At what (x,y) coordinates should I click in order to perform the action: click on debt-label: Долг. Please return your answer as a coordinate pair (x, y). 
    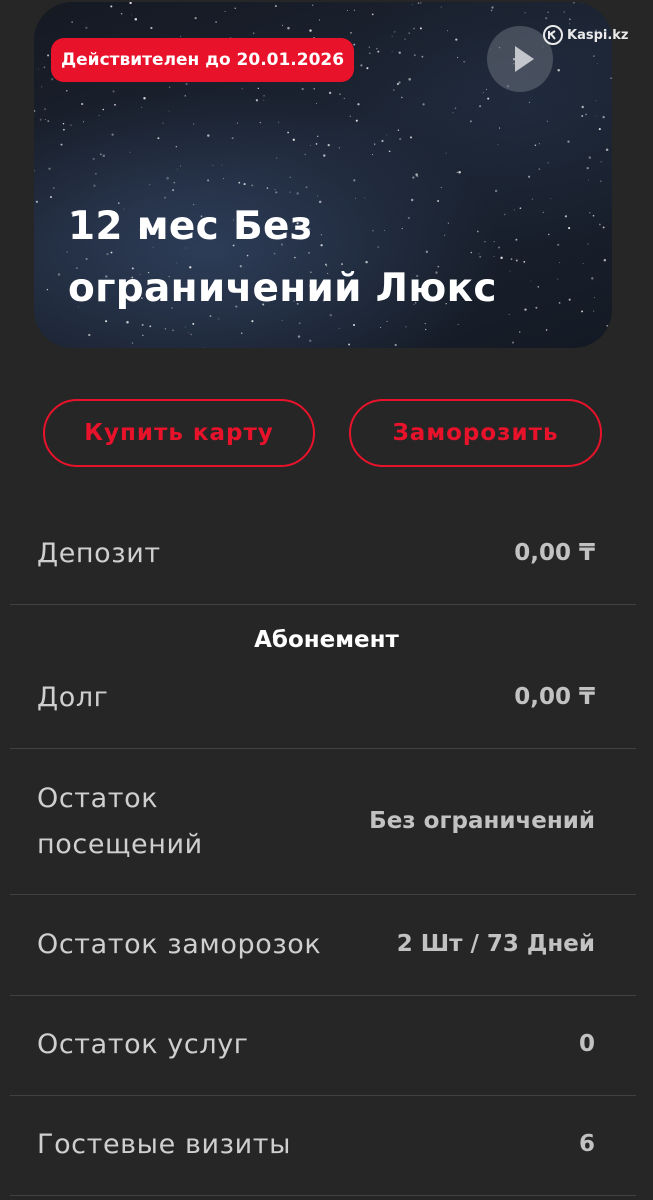
    Looking at the image, I should click on (73, 697).